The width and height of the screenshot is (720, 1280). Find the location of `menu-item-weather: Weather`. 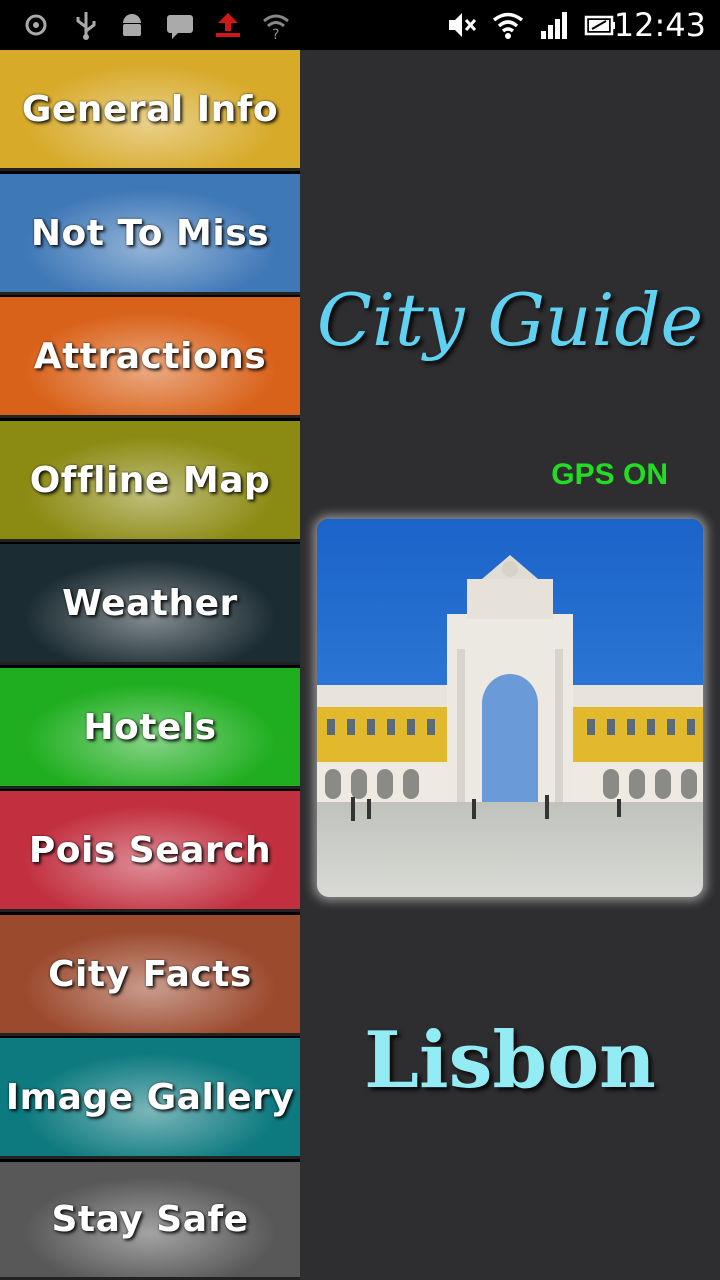

menu-item-weather: Weather is located at coordinates (150, 604).